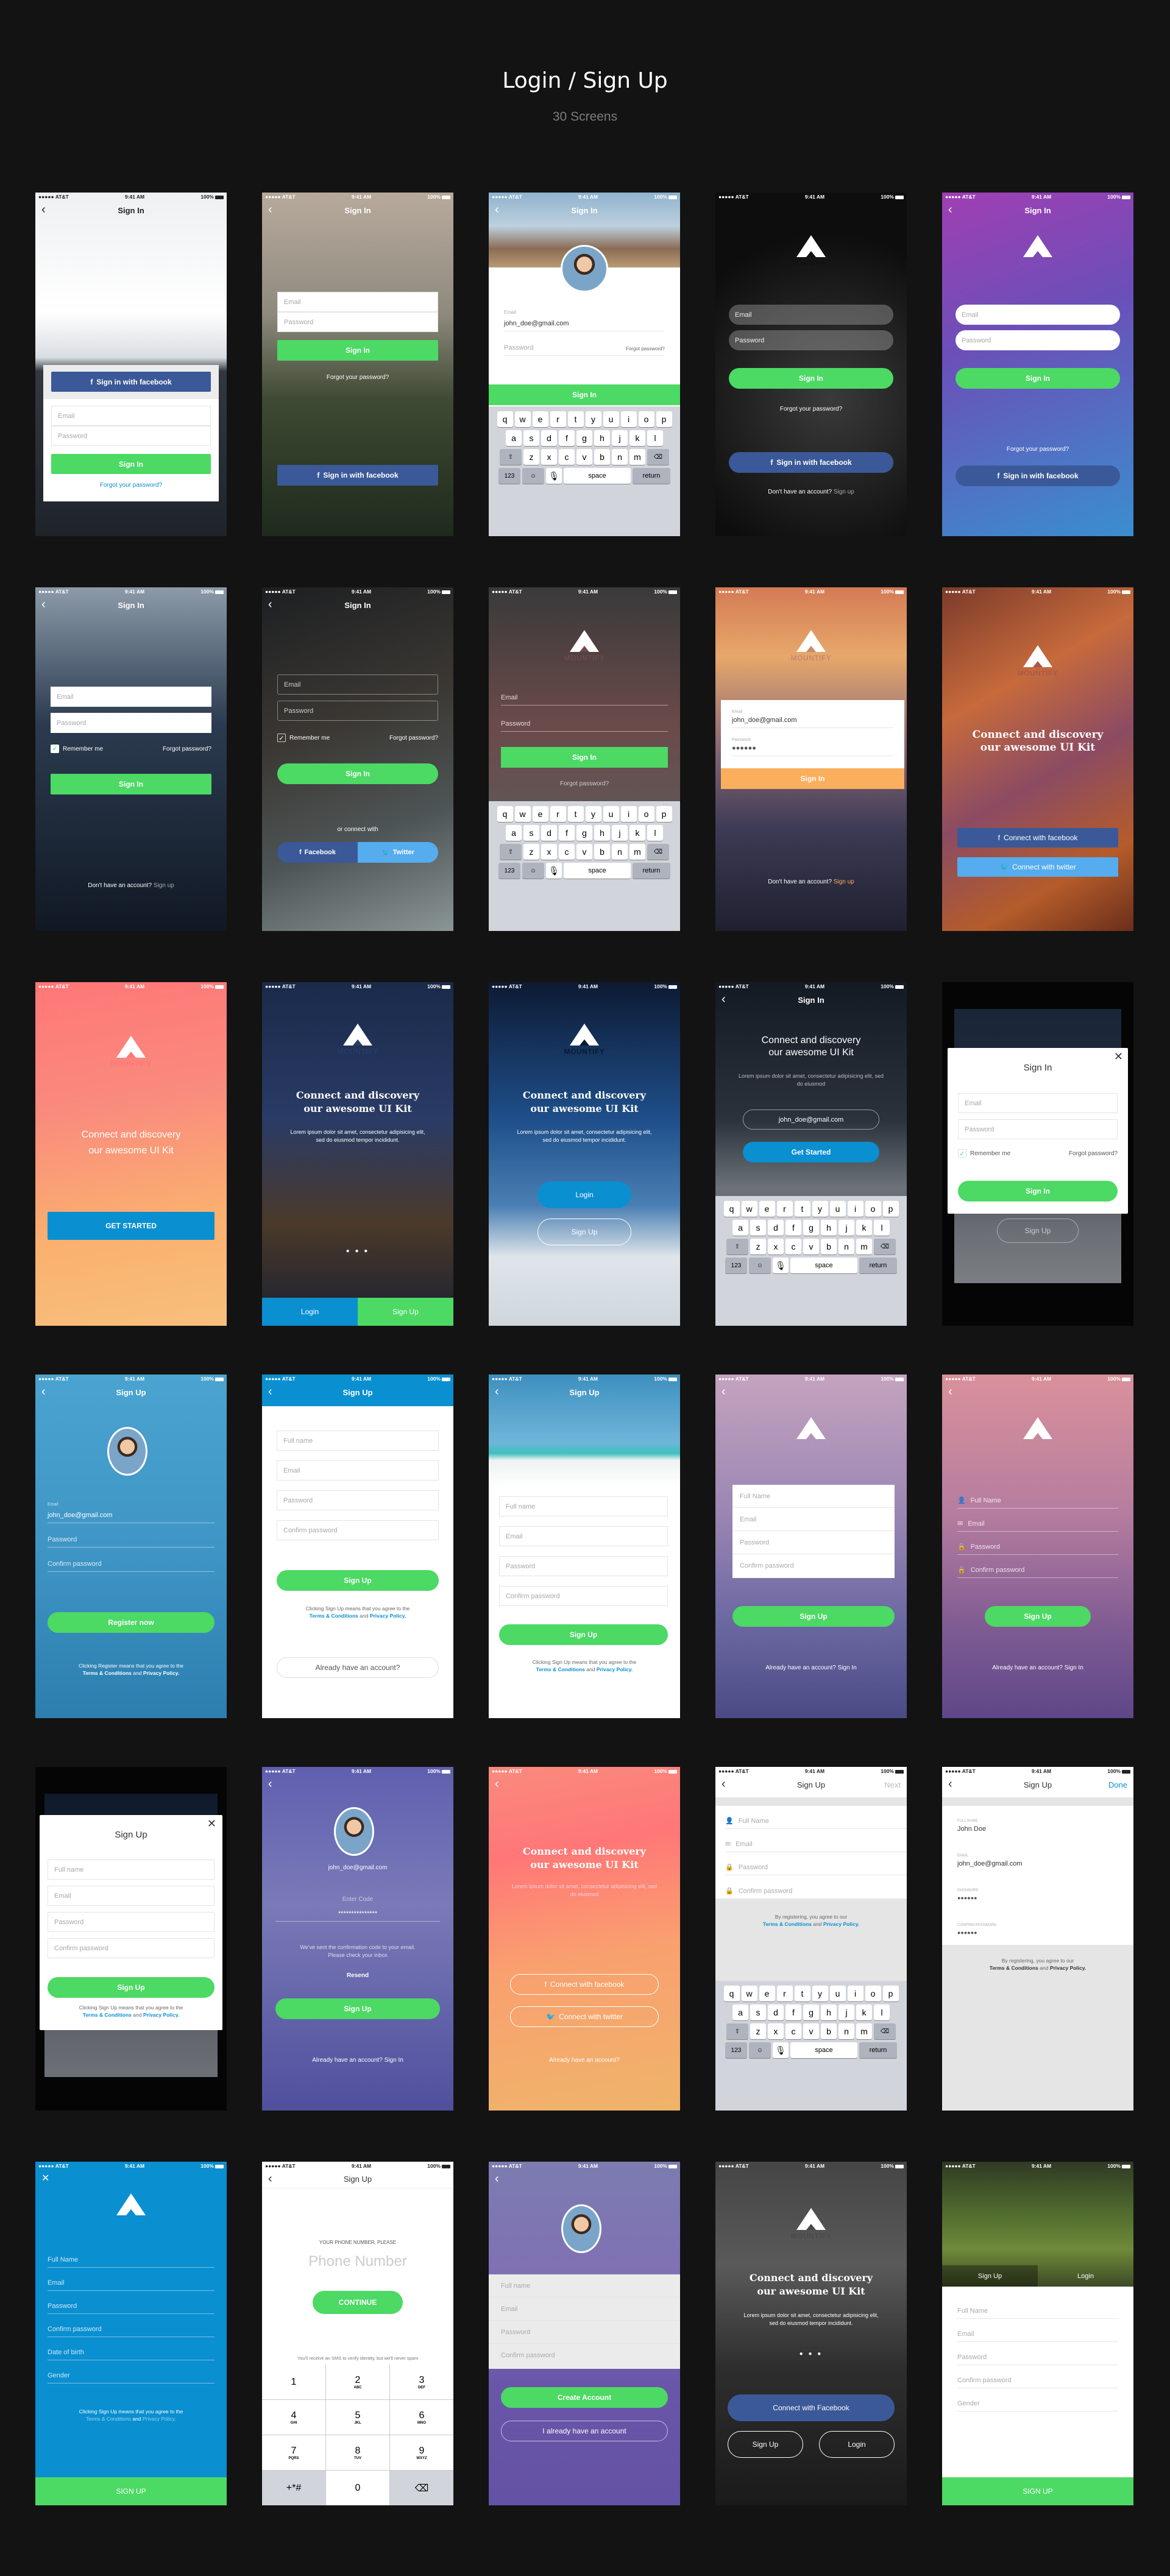  I want to click on emoji-key: ☺, so click(760, 1265).